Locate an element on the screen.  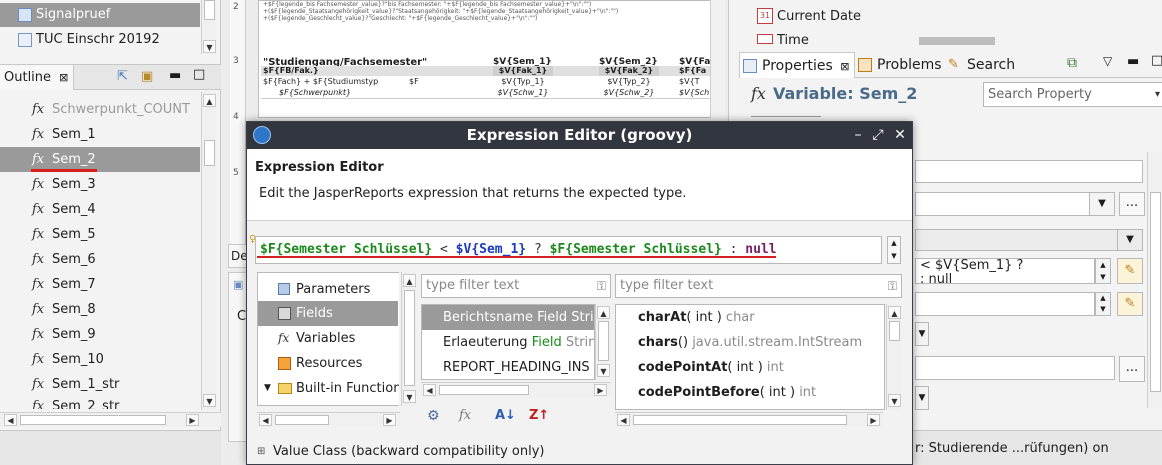
field-schwerpunkt: $F{Schwerpunkt} is located at coordinates (315, 92).